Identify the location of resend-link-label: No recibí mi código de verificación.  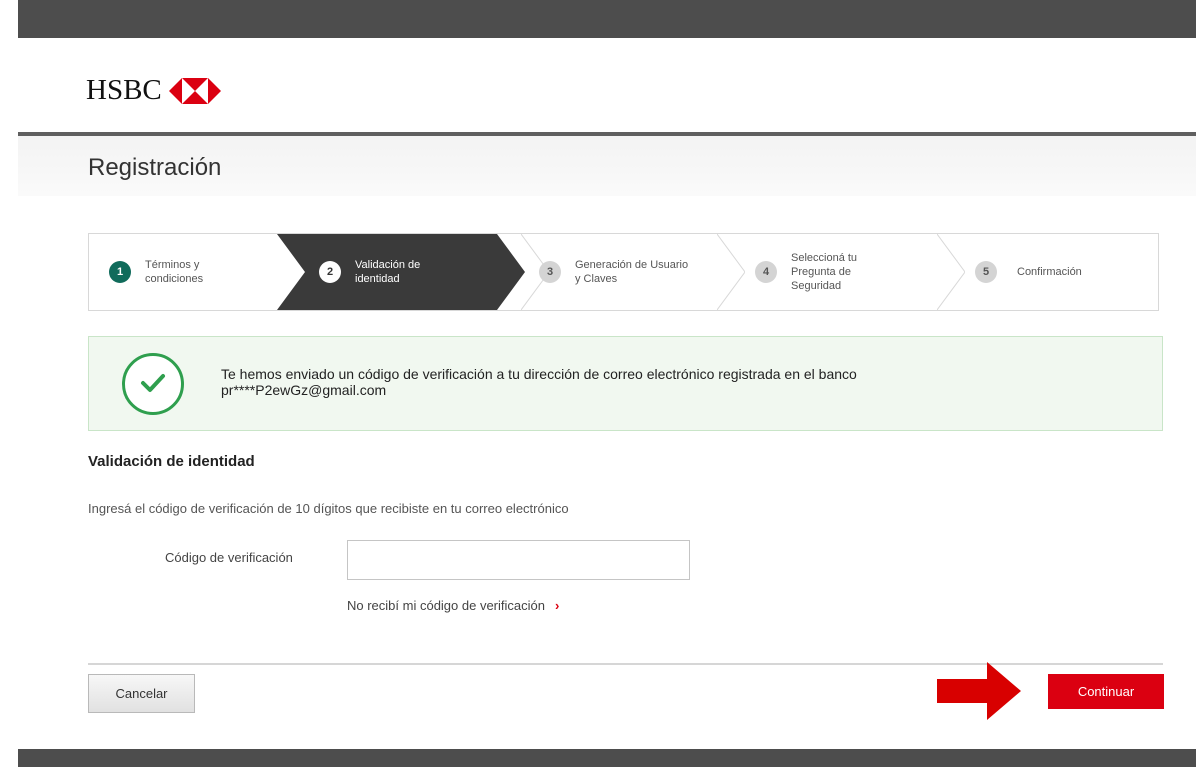
(446, 605).